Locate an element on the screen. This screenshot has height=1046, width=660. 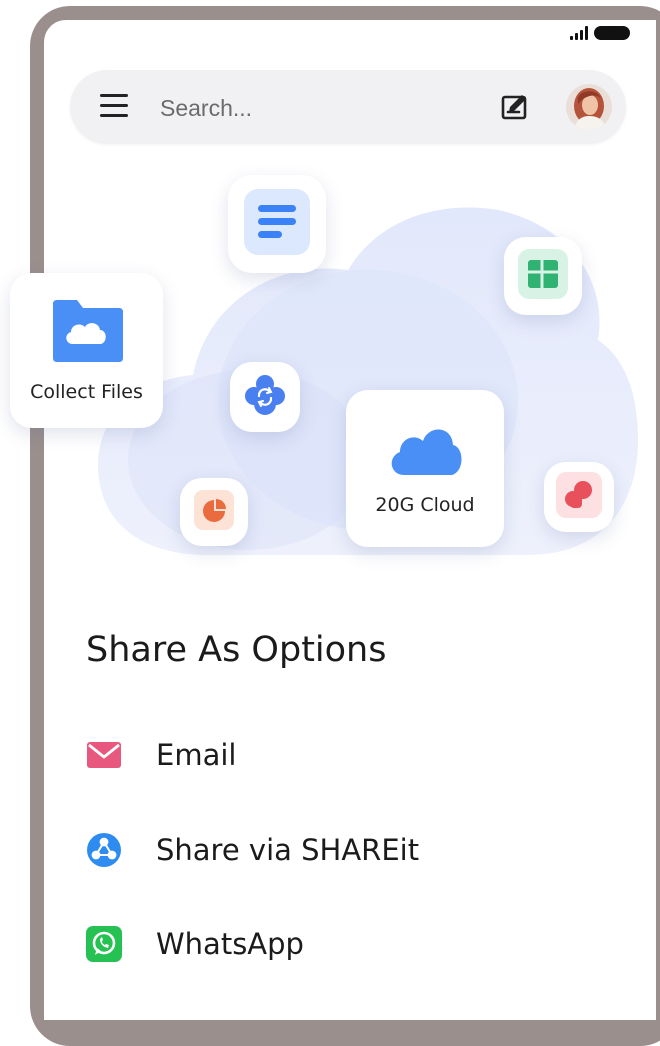
whatsapp-label: WhatsApp is located at coordinates (230, 944).